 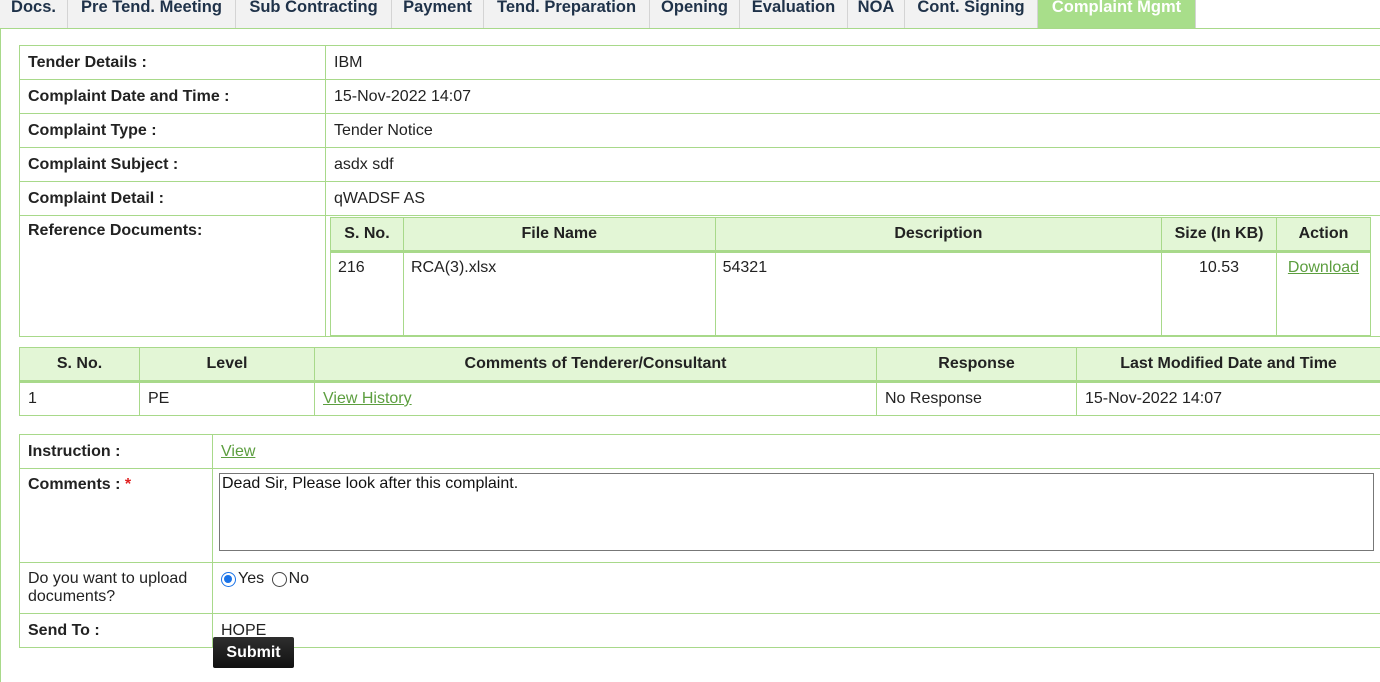 I want to click on resp-header-level: Level, so click(x=227, y=365).